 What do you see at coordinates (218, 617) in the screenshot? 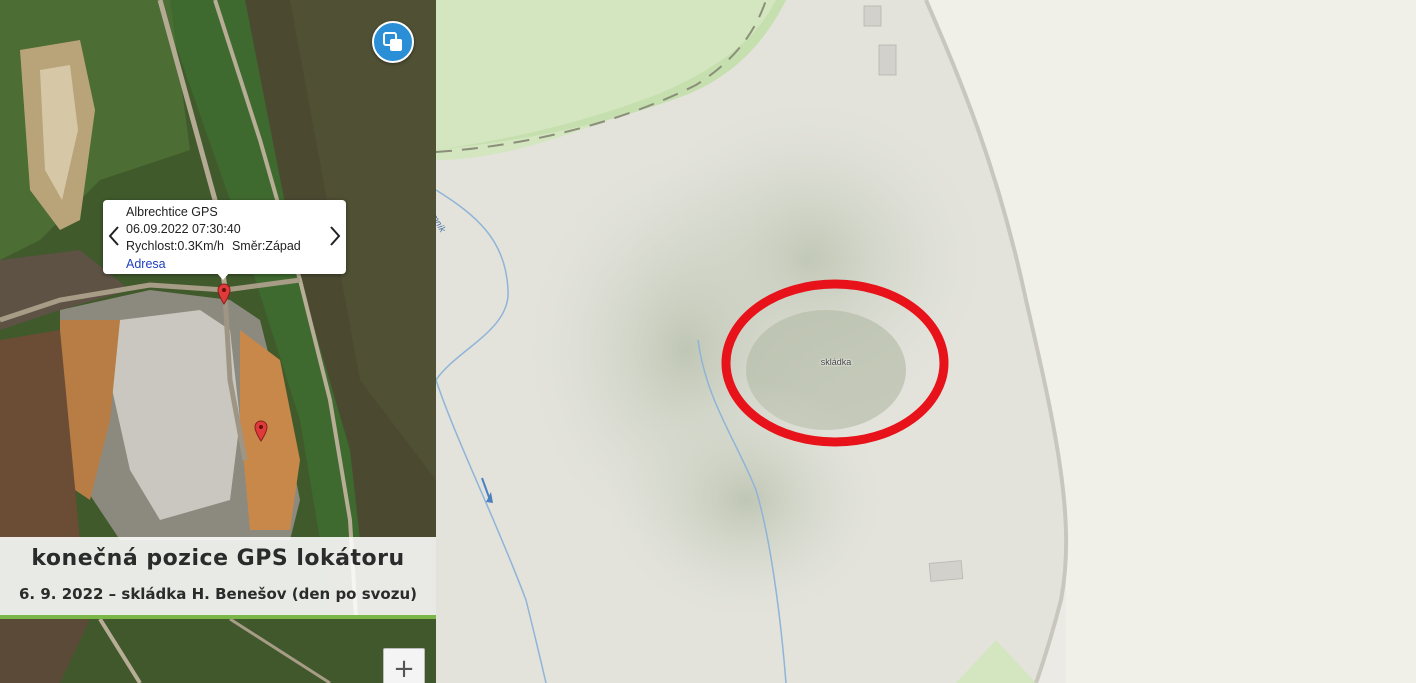
I see `caption-accent-bar` at bounding box center [218, 617].